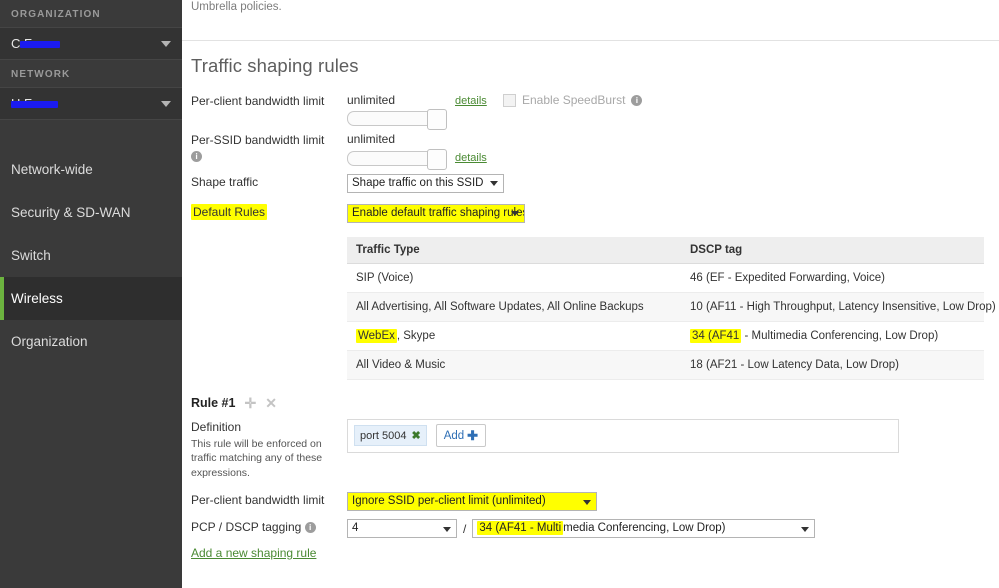 Image resolution: width=999 pixels, height=588 pixels. I want to click on organization-redaction, so click(40, 44).